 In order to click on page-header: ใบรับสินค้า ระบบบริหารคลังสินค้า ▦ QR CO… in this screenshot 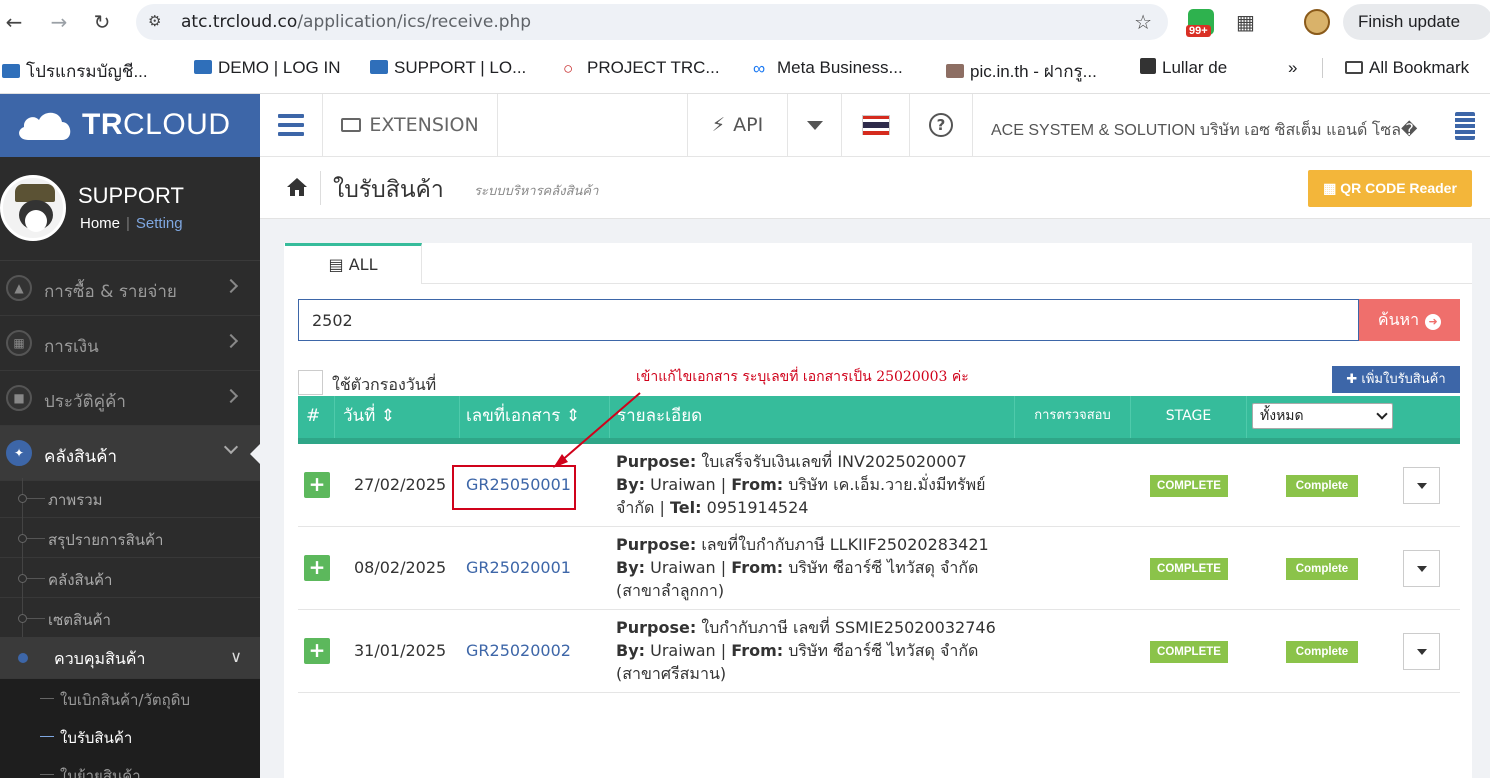, I will do `click(875, 188)`.